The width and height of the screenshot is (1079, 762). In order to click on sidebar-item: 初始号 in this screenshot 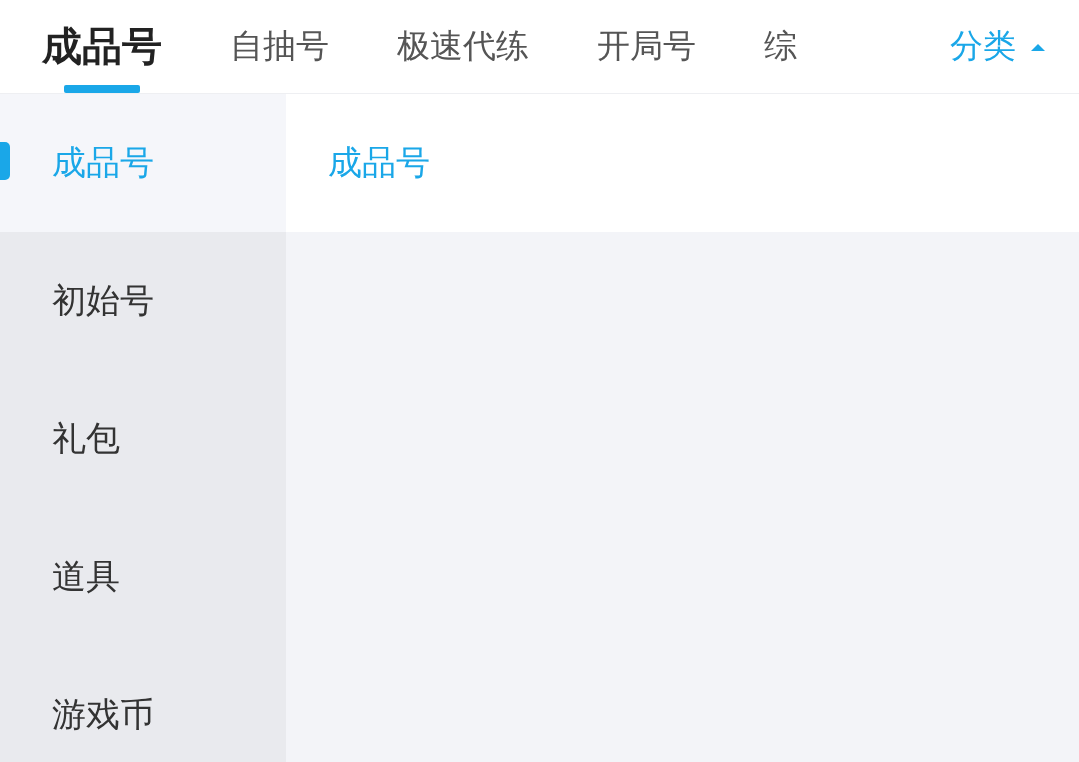, I will do `click(143, 301)`.